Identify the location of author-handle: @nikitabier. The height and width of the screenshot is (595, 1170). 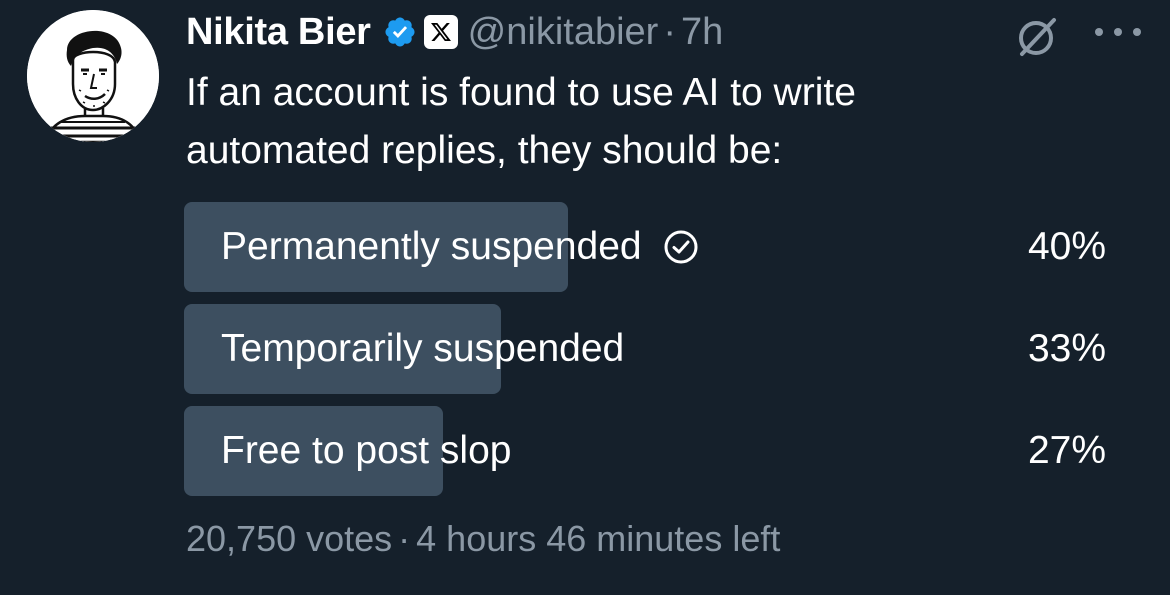
(563, 32).